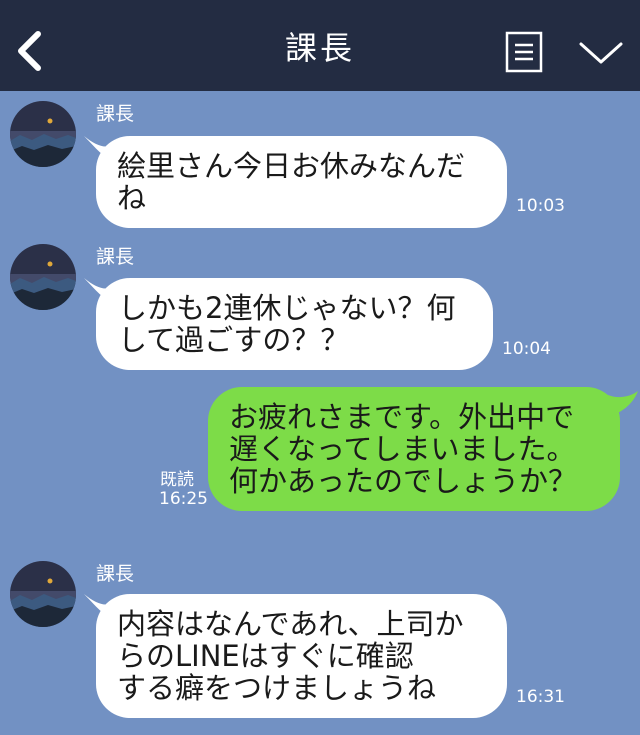 Image resolution: width=640 pixels, height=735 pixels. I want to click on message-bubble: お疲れさまです。外出中で 遅くなってしまいました。 何かあったのでしょうか？, so click(414, 449).